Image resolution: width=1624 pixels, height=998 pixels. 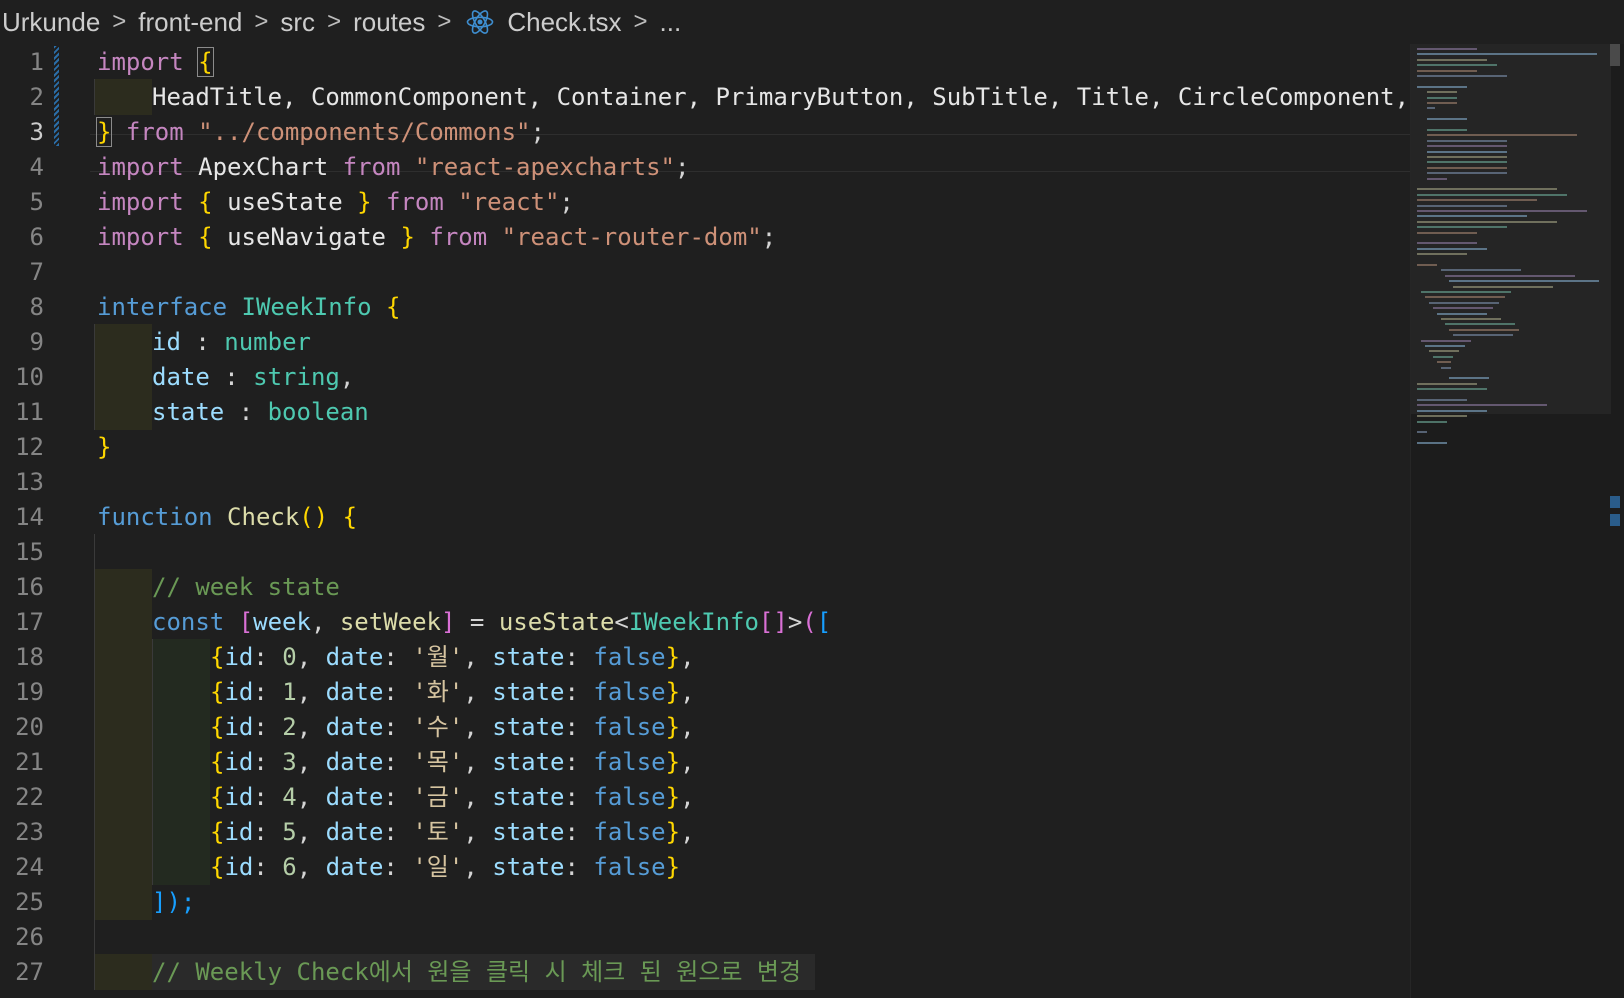 I want to click on line-number: 22, so click(x=29, y=797).